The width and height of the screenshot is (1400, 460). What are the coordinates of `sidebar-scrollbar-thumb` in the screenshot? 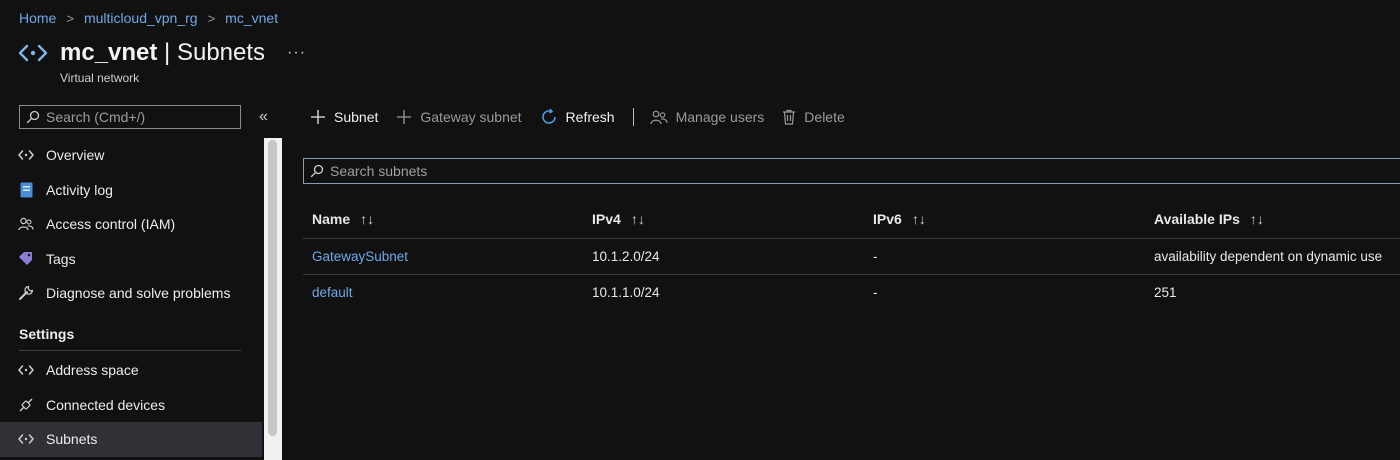 It's located at (272, 288).